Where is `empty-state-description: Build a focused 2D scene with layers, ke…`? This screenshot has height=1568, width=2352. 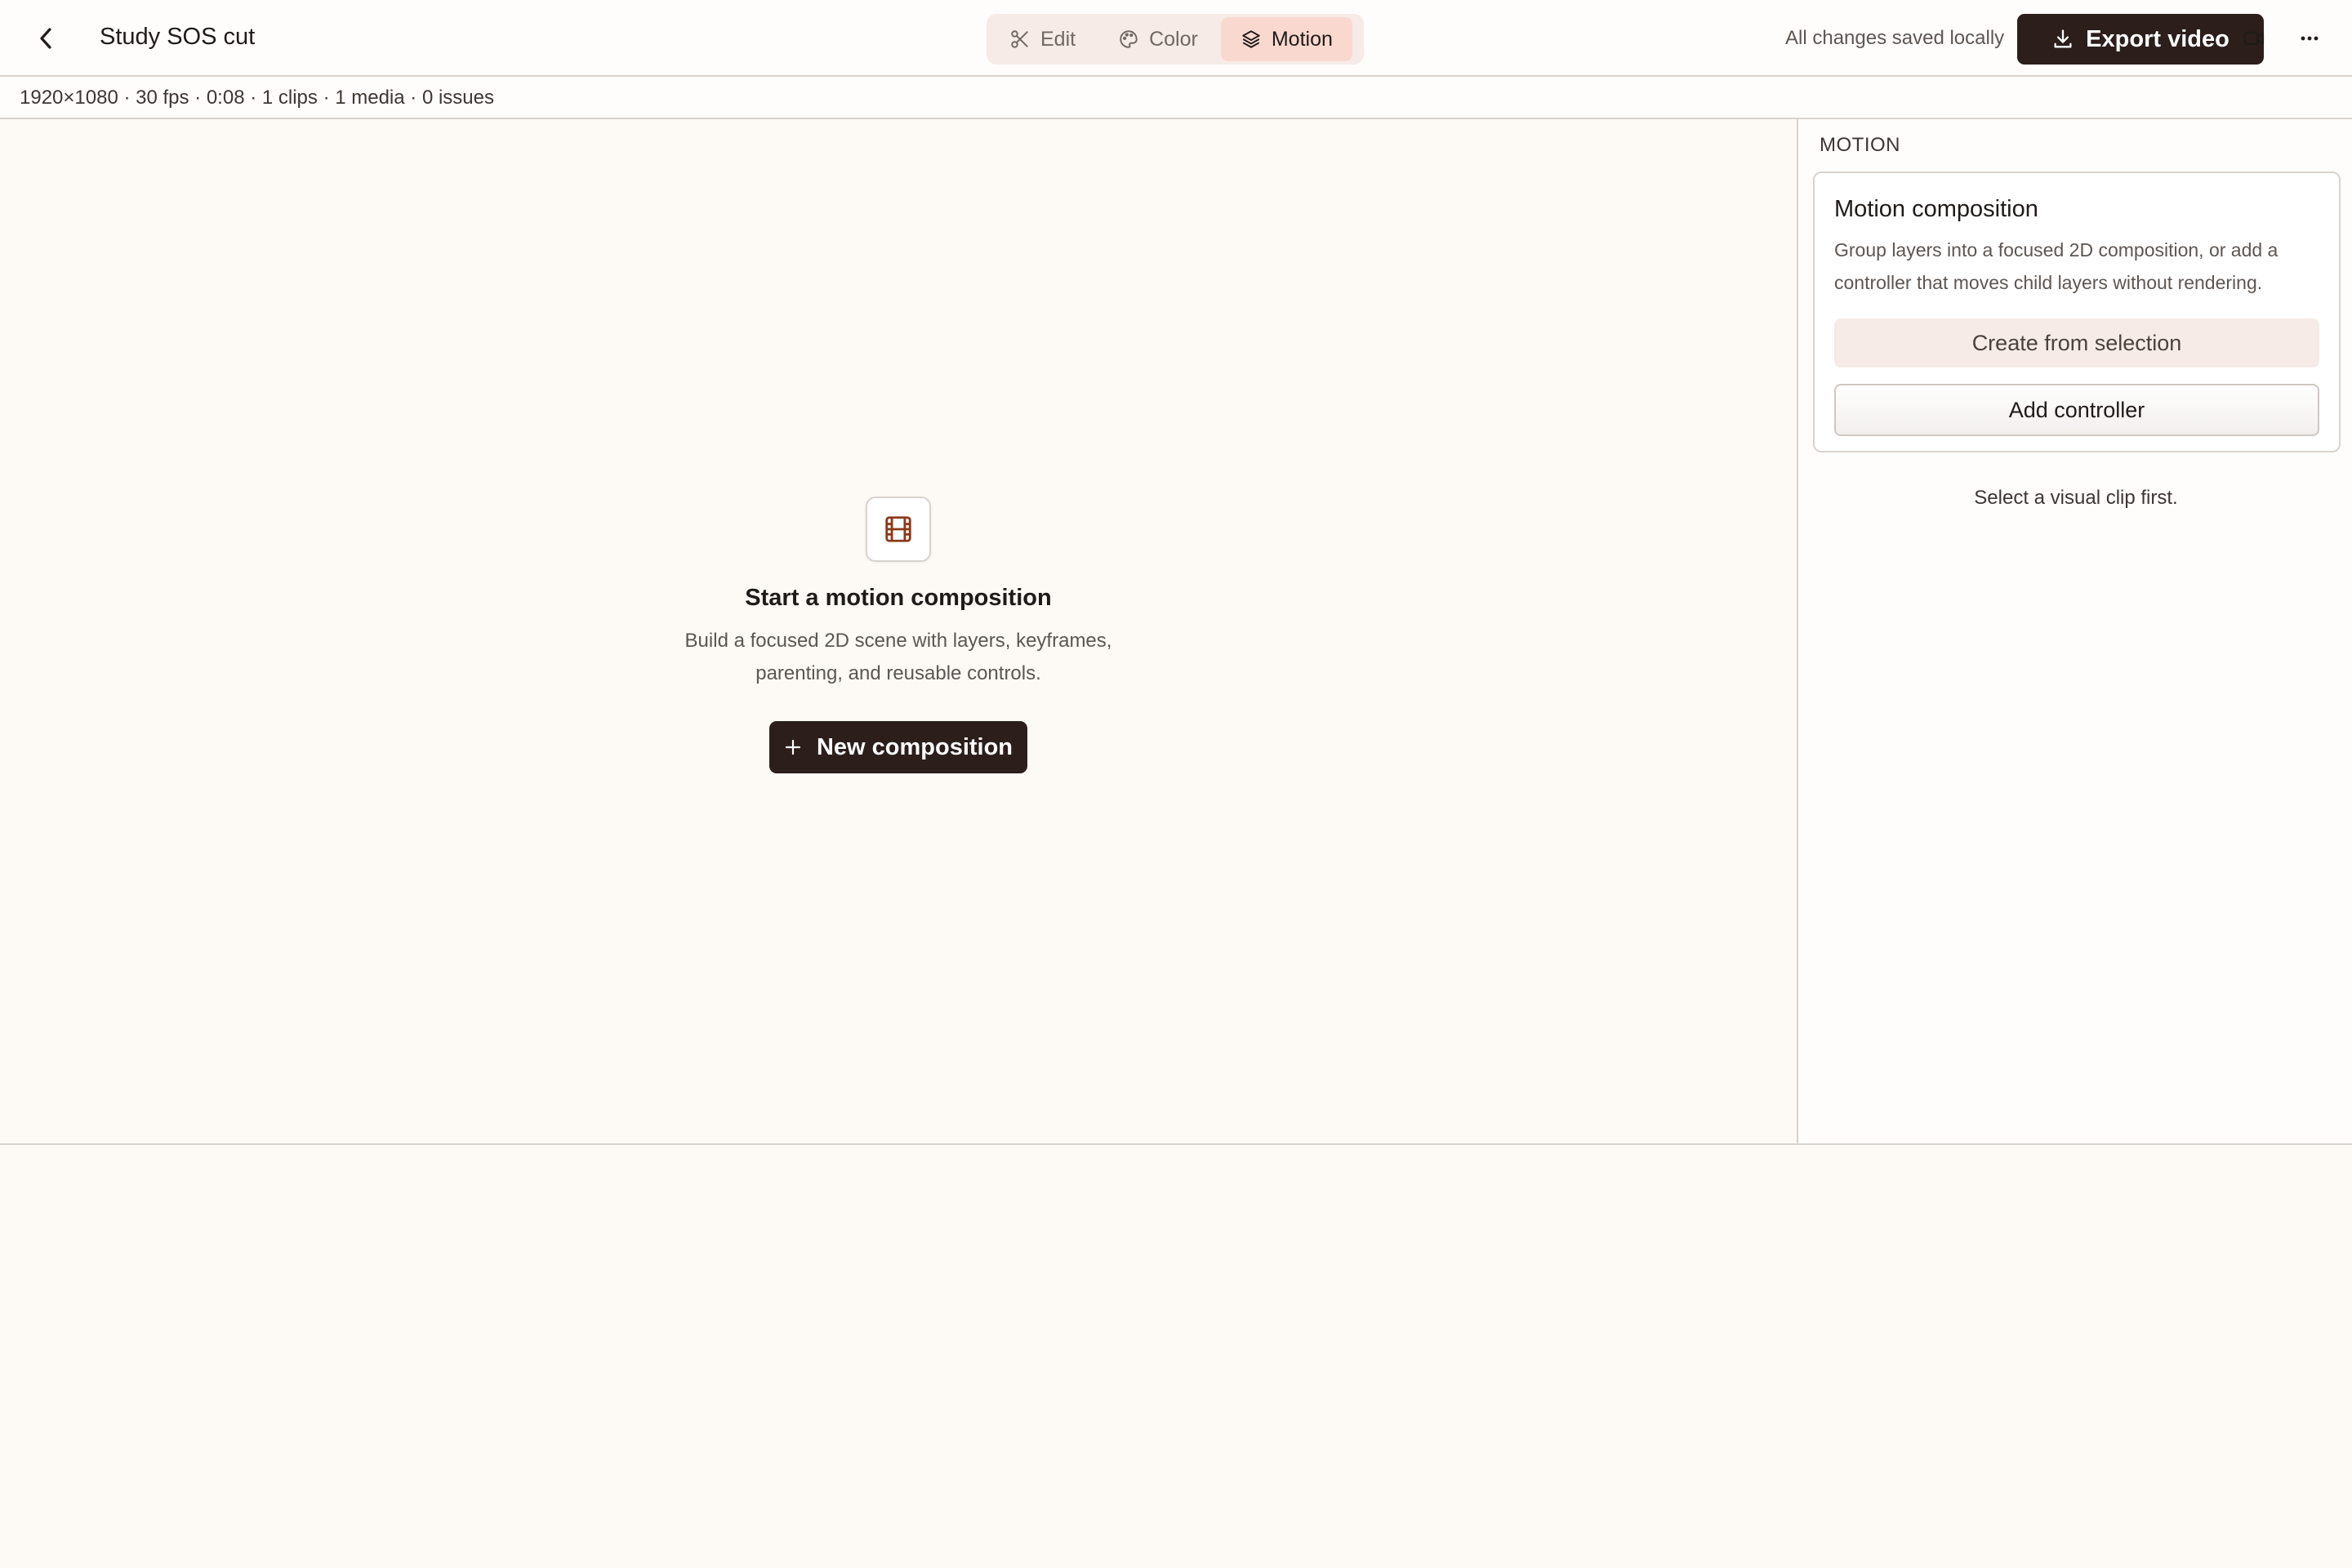
empty-state-description: Build a focused 2D scene with layers, ke… is located at coordinates (898, 657).